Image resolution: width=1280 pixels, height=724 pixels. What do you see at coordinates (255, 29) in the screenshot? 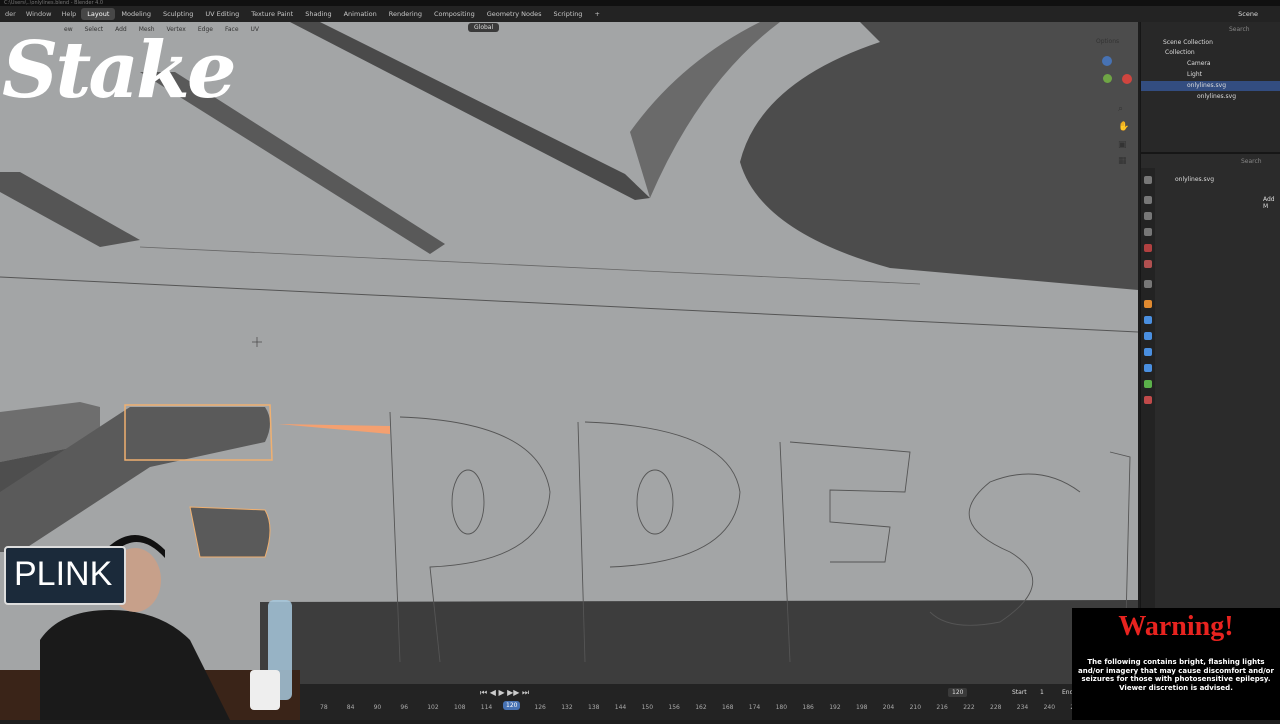
I see `menu-uv: UV` at bounding box center [255, 29].